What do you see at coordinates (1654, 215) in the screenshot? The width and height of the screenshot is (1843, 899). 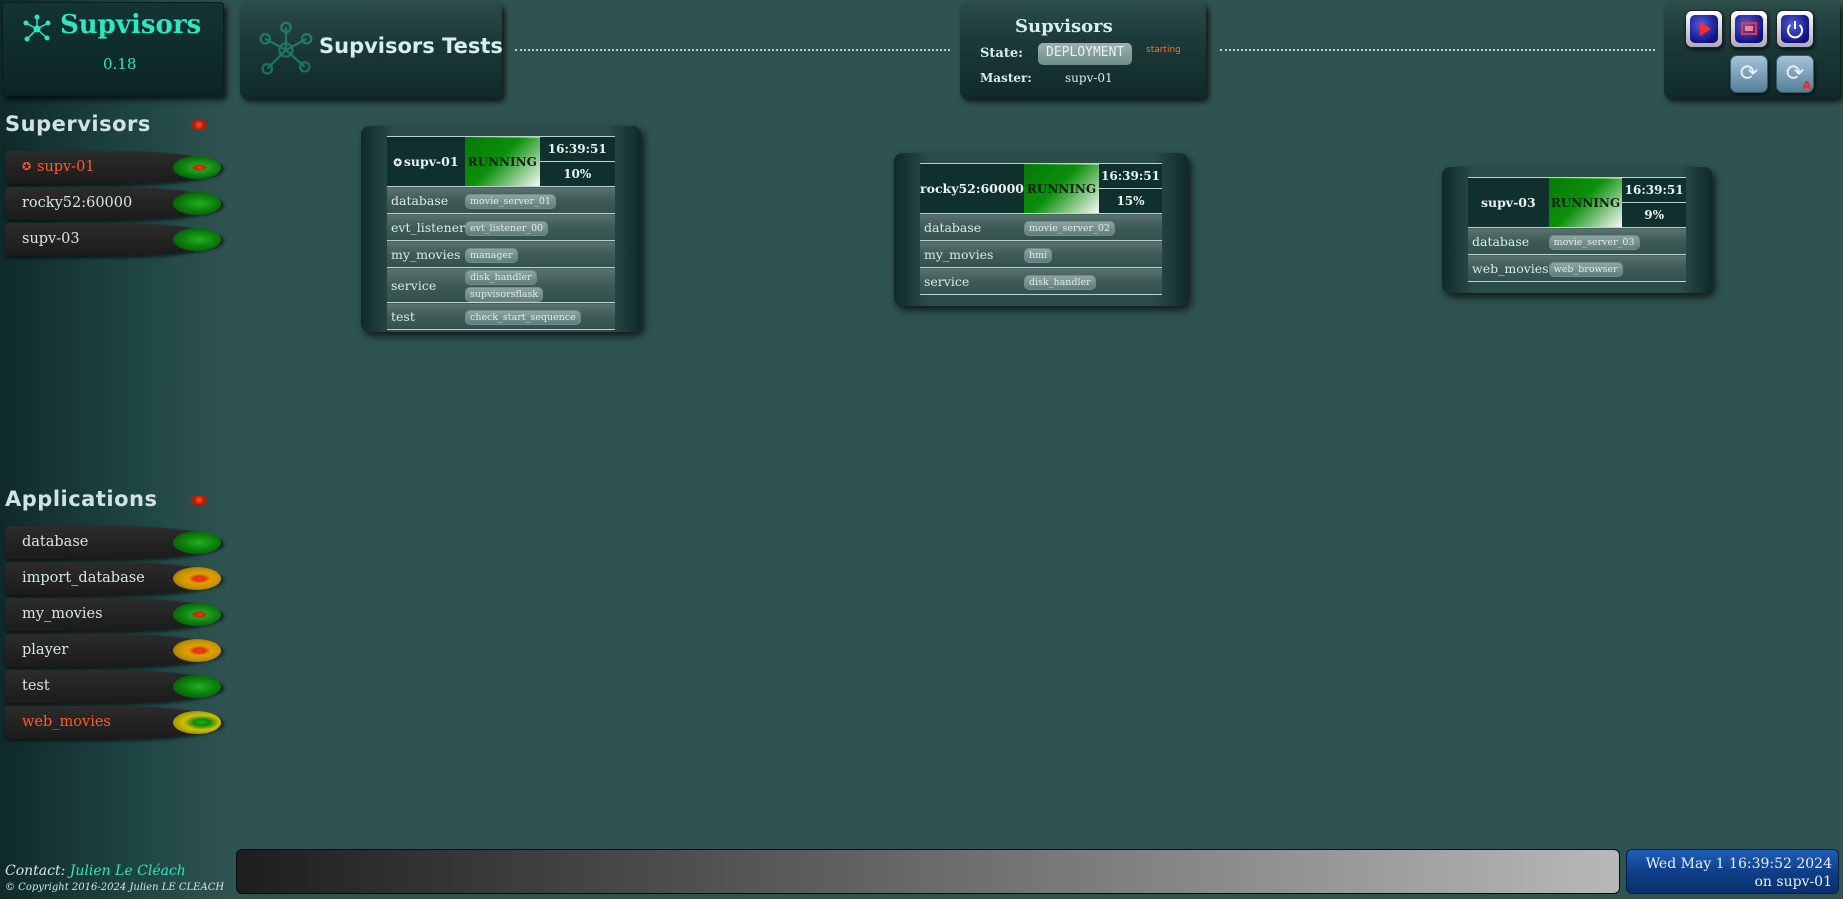 I see `node-load: 9%` at bounding box center [1654, 215].